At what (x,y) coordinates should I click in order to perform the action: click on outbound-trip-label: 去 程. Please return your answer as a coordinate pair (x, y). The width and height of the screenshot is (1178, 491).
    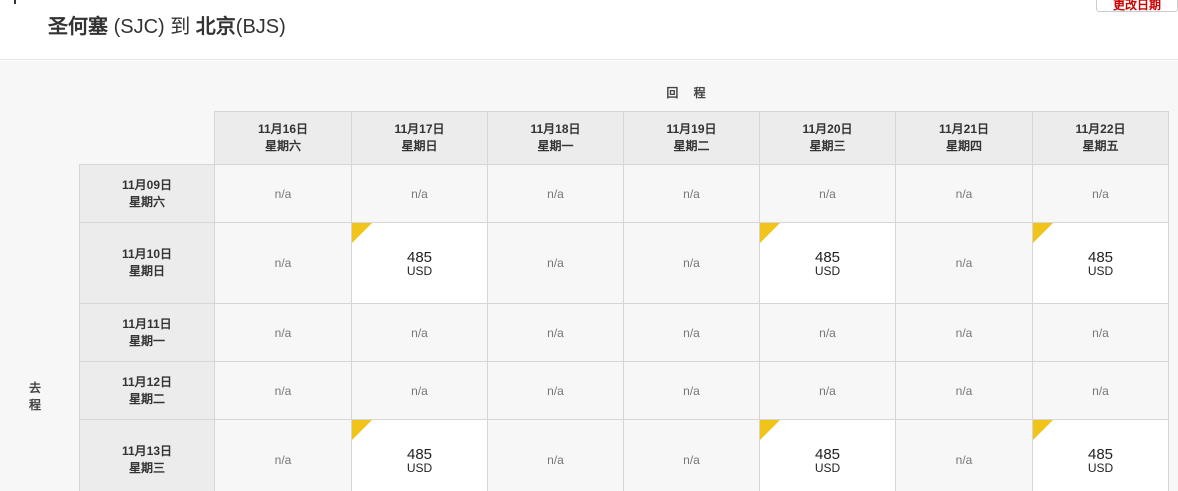
    Looking at the image, I should click on (35, 397).